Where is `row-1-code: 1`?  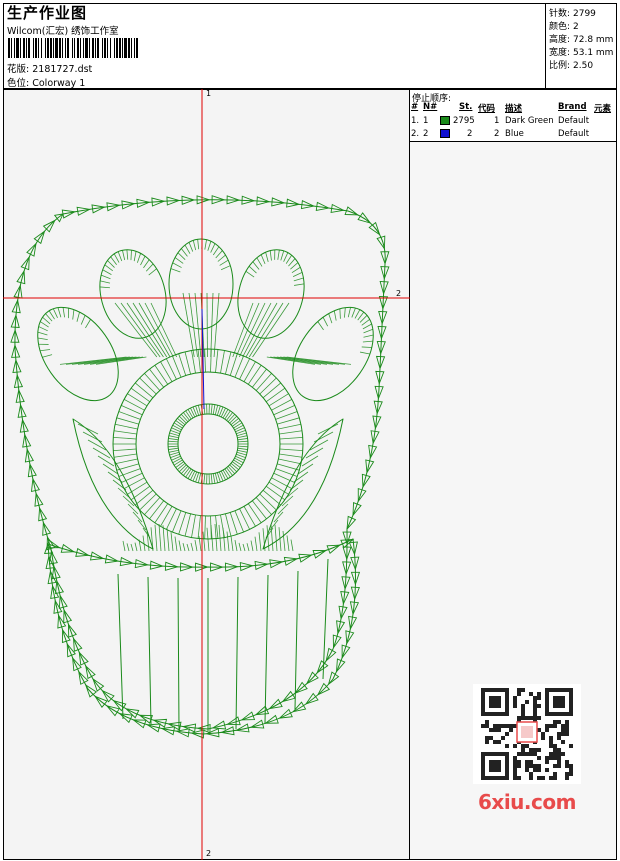 row-1-code: 1 is located at coordinates (497, 121).